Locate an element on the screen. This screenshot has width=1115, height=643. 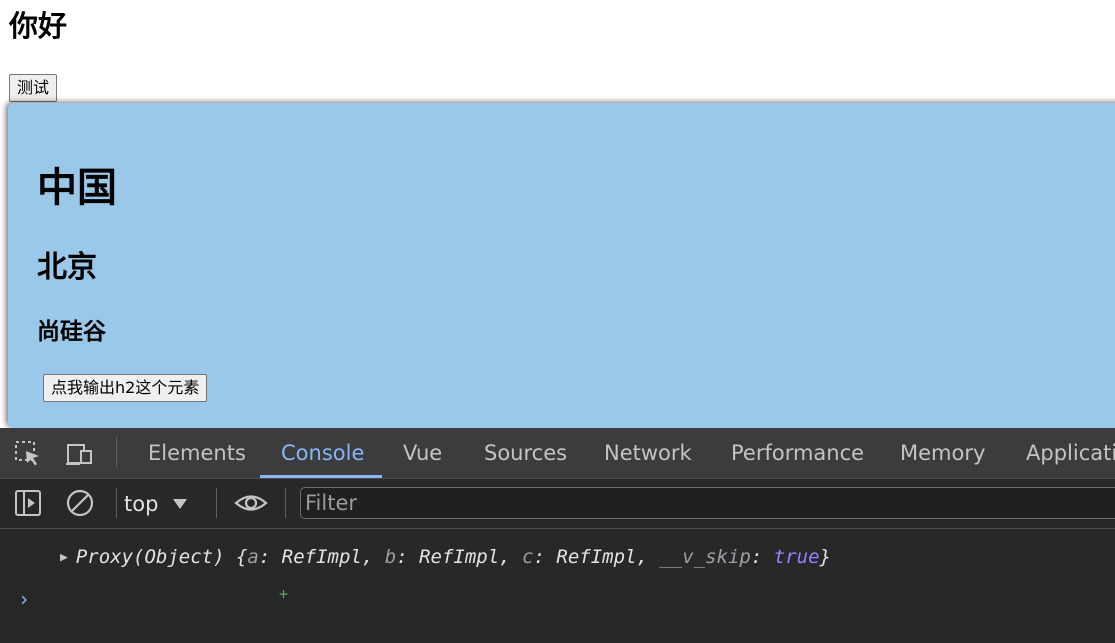
device-toggle-icon is located at coordinates (80, 454).